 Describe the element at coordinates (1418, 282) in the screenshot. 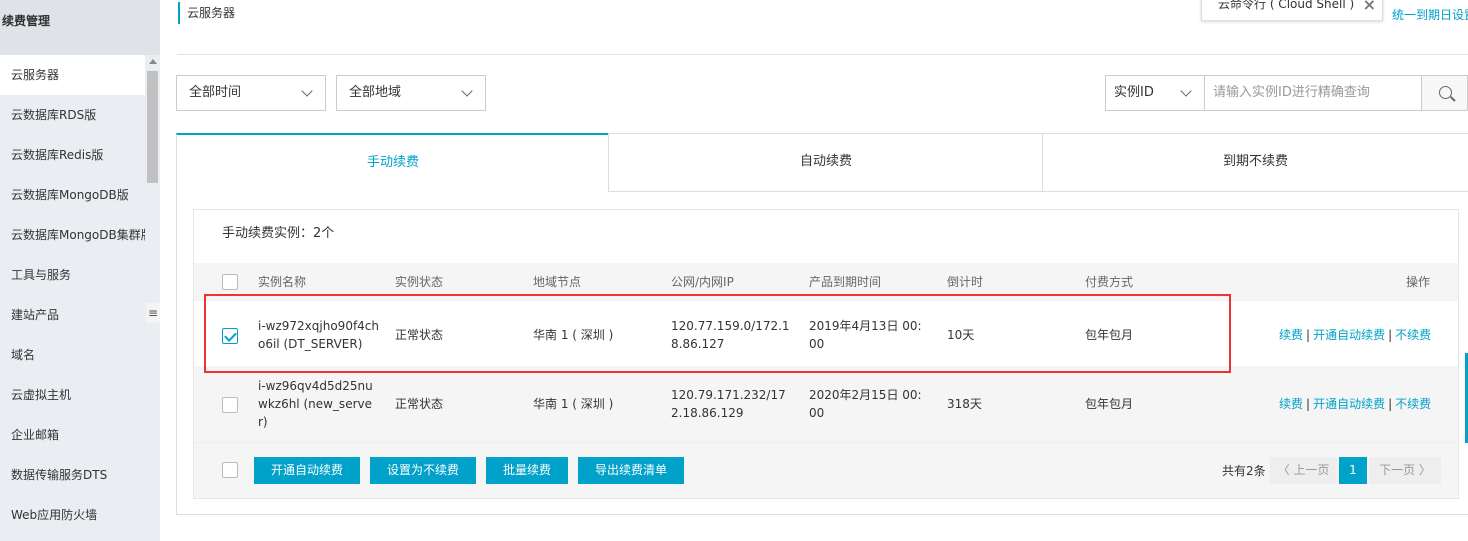

I see `col-actions: 操作` at that location.